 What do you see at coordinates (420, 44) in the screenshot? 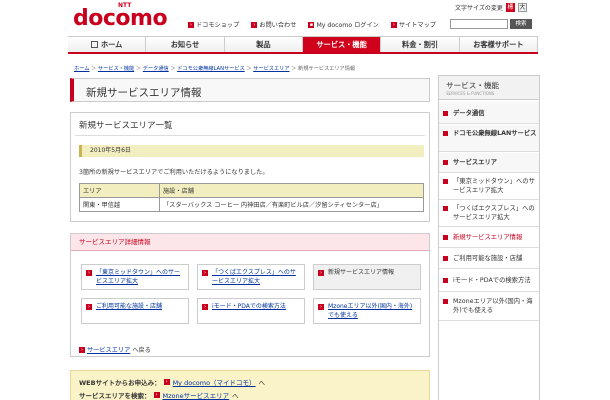
I see `nav-charges: 料金・割引` at bounding box center [420, 44].